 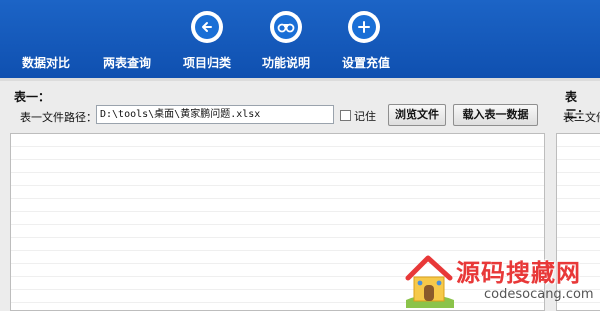 What do you see at coordinates (215, 114) in the screenshot?
I see `table1-path-input: D:\tools\桌面\黄家鹏问题.xlsx` at bounding box center [215, 114].